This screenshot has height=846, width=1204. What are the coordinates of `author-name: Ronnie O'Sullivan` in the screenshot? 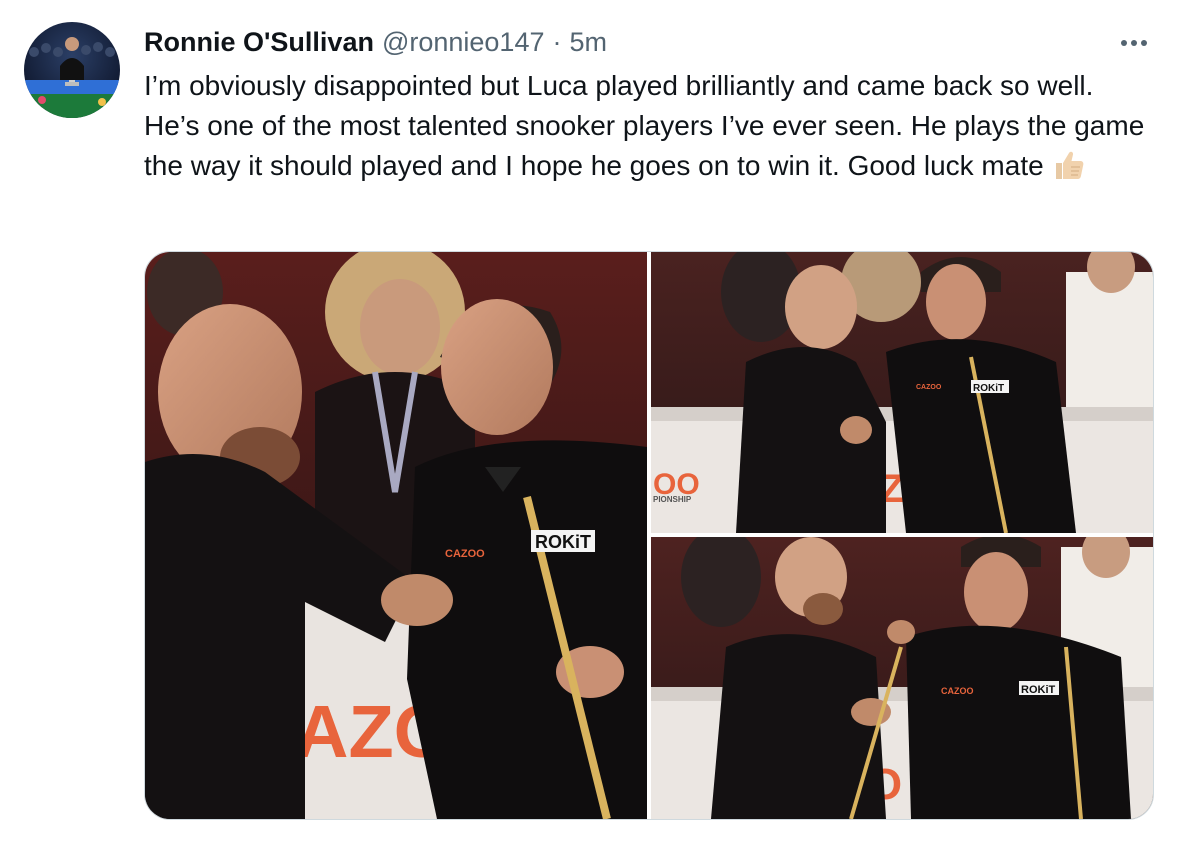 It's located at (259, 42).